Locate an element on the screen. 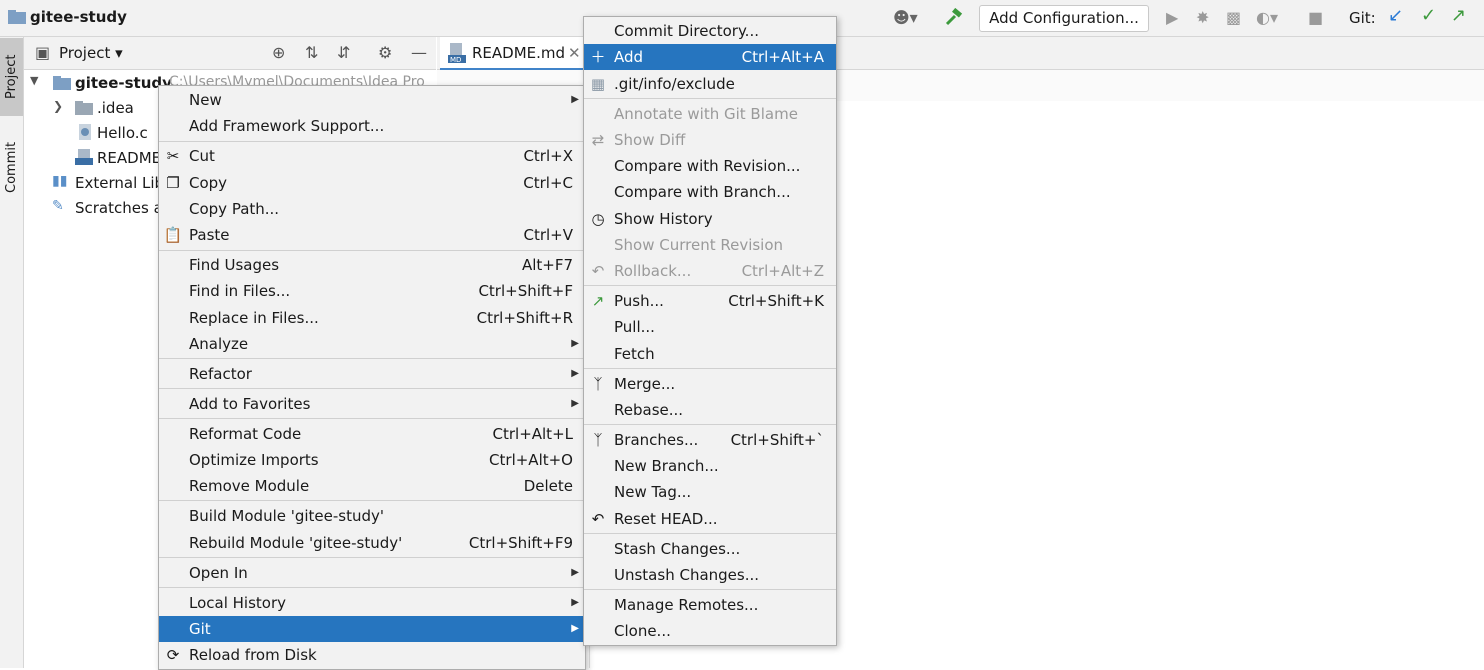  debug-icon: ✸ is located at coordinates (1202, 18).